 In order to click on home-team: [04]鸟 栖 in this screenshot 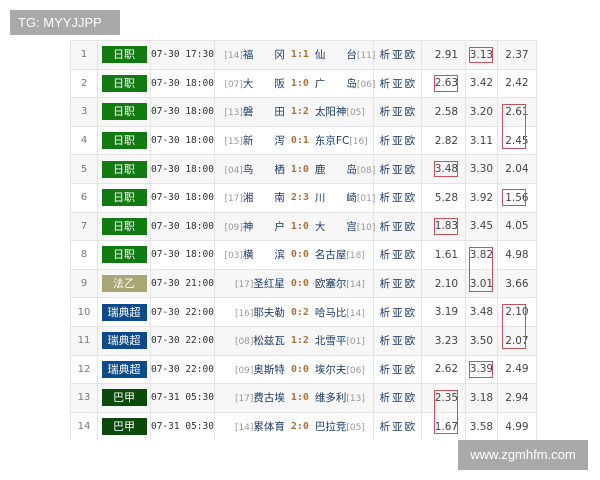, I will do `click(249, 169)`.